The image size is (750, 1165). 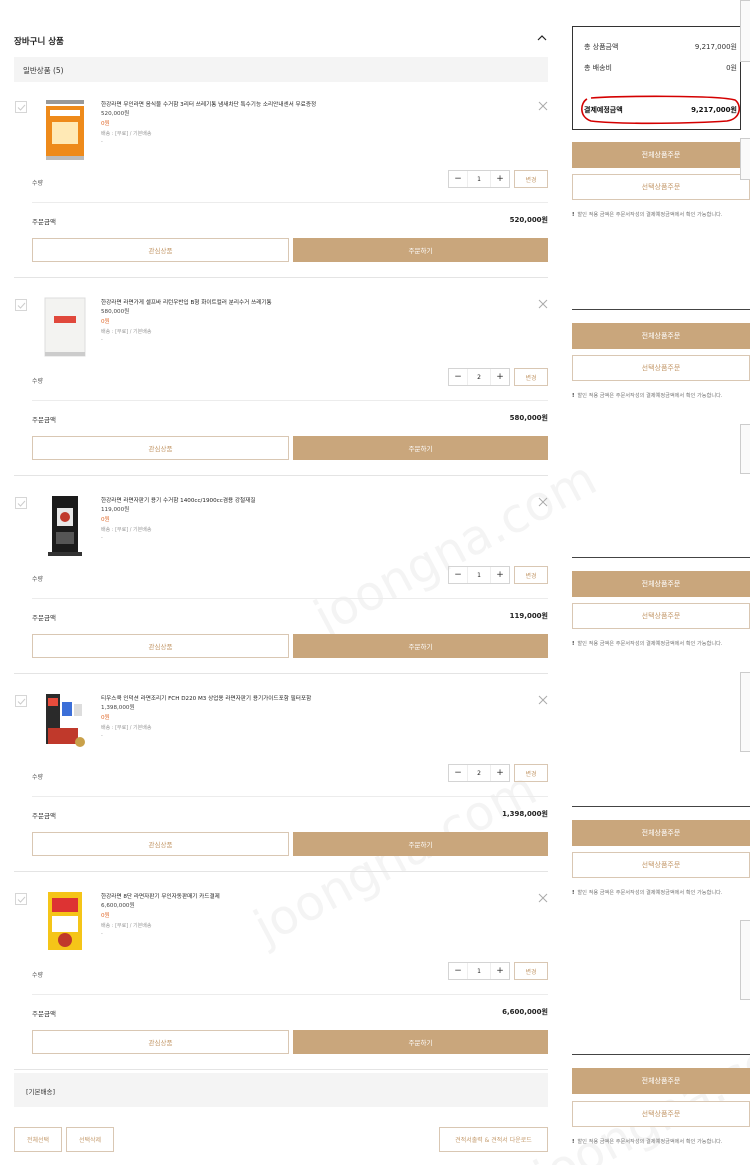 What do you see at coordinates (39, 42) in the screenshot?
I see `cart-title: 장바구니 상품` at bounding box center [39, 42].